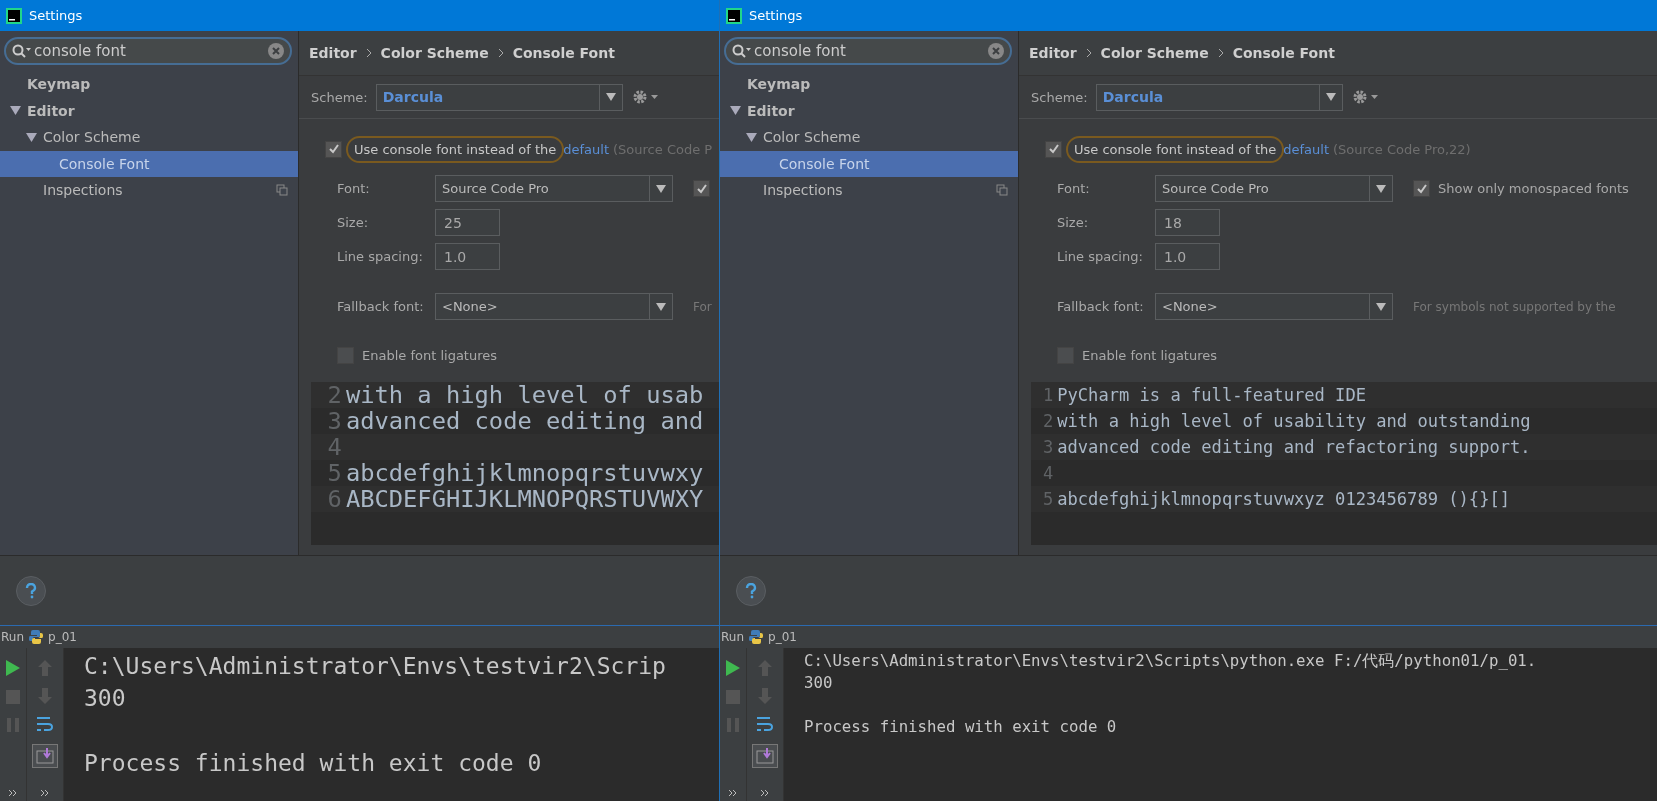 The width and height of the screenshot is (1657, 801). What do you see at coordinates (467, 222) in the screenshot?
I see `size-field: 25` at bounding box center [467, 222].